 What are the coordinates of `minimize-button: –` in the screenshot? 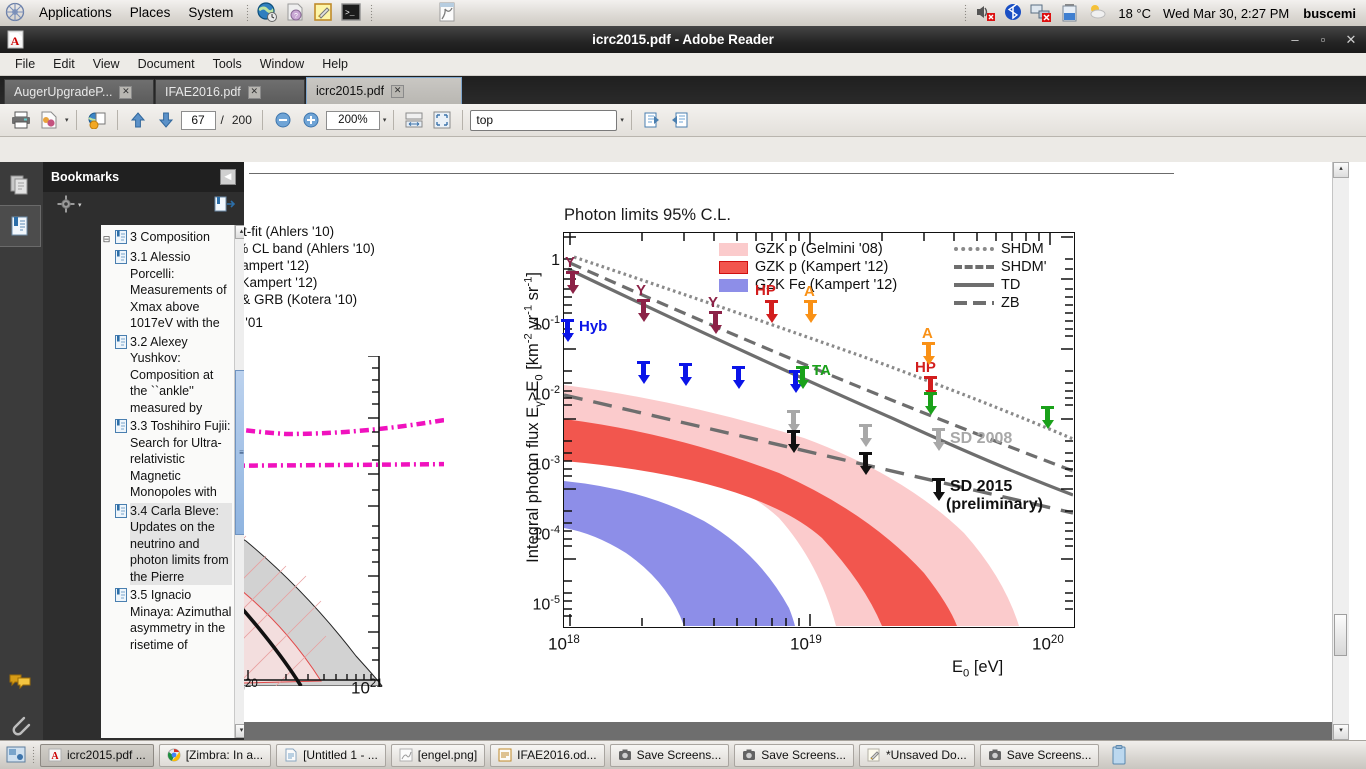 It's located at (1295, 39).